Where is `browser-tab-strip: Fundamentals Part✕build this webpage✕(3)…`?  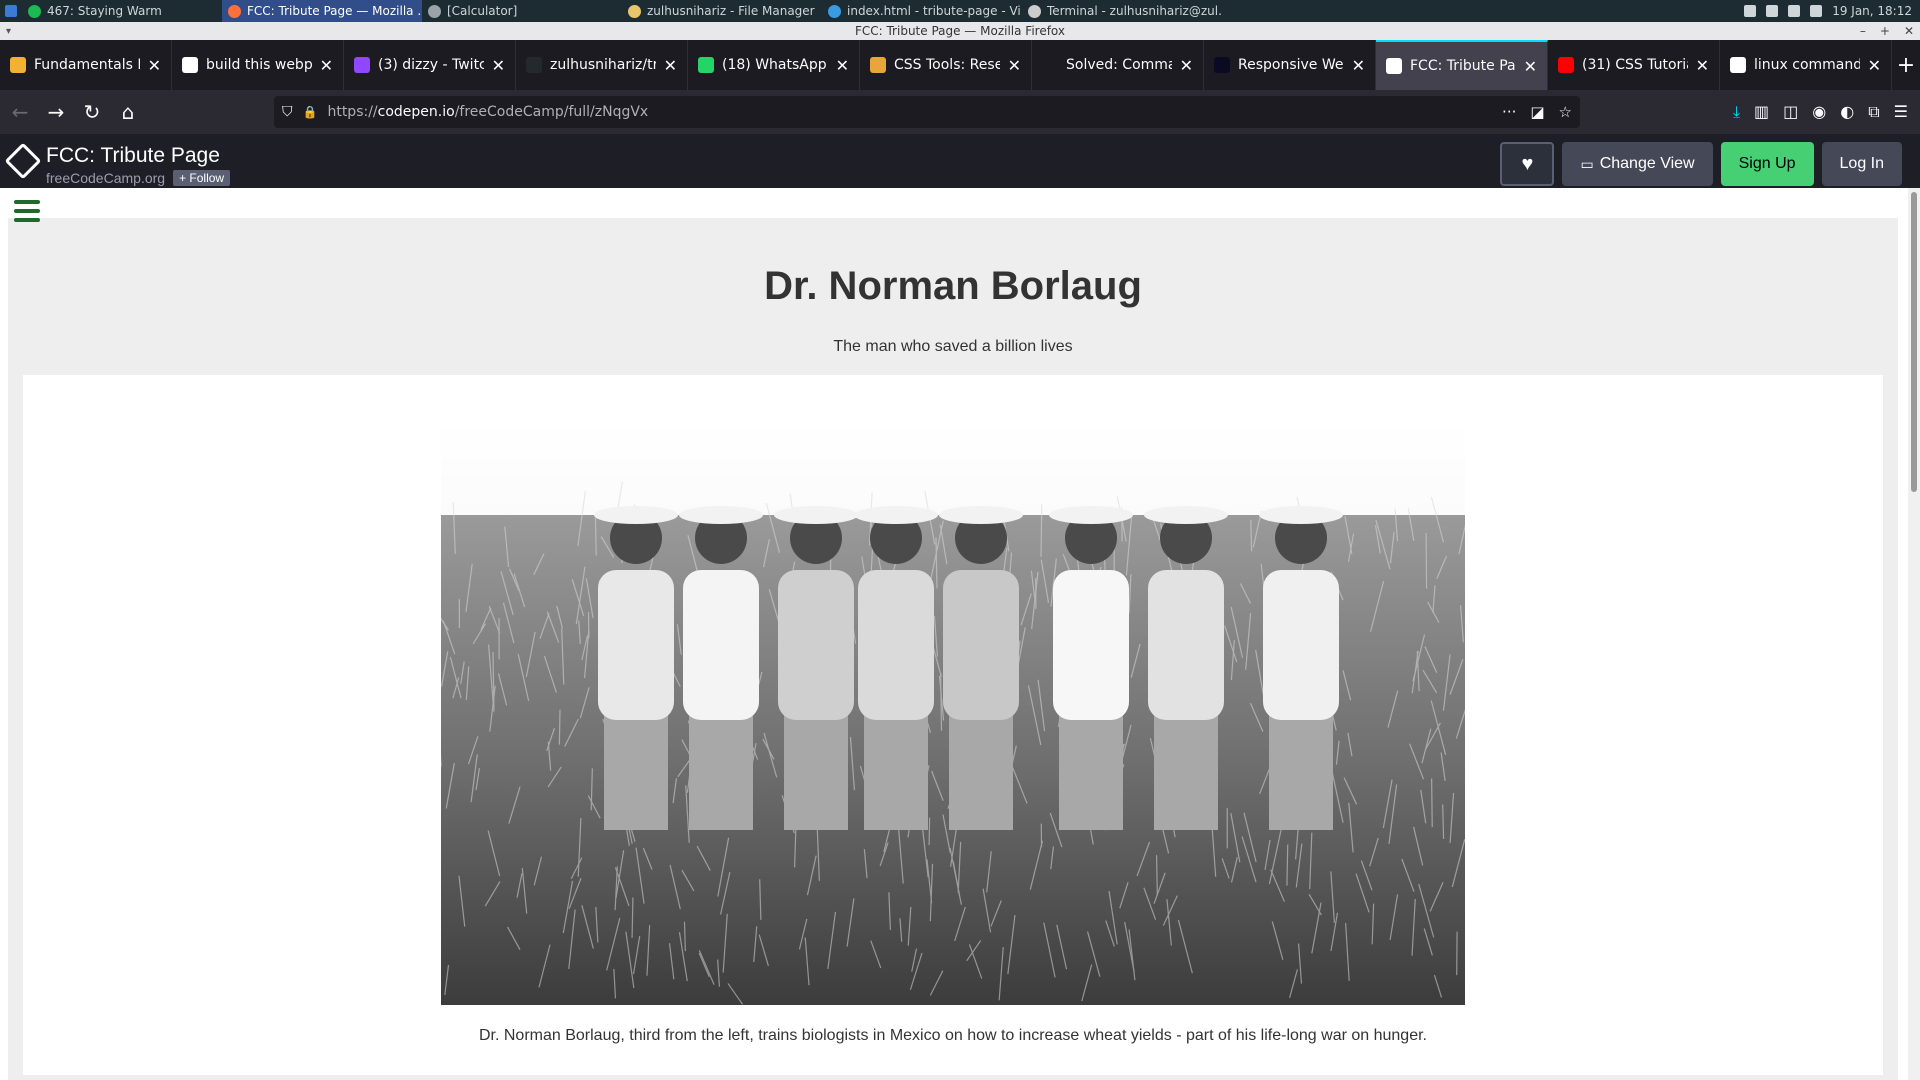
browser-tab-strip: Fundamentals Part✕build this webpage✕(3)… is located at coordinates (960, 65).